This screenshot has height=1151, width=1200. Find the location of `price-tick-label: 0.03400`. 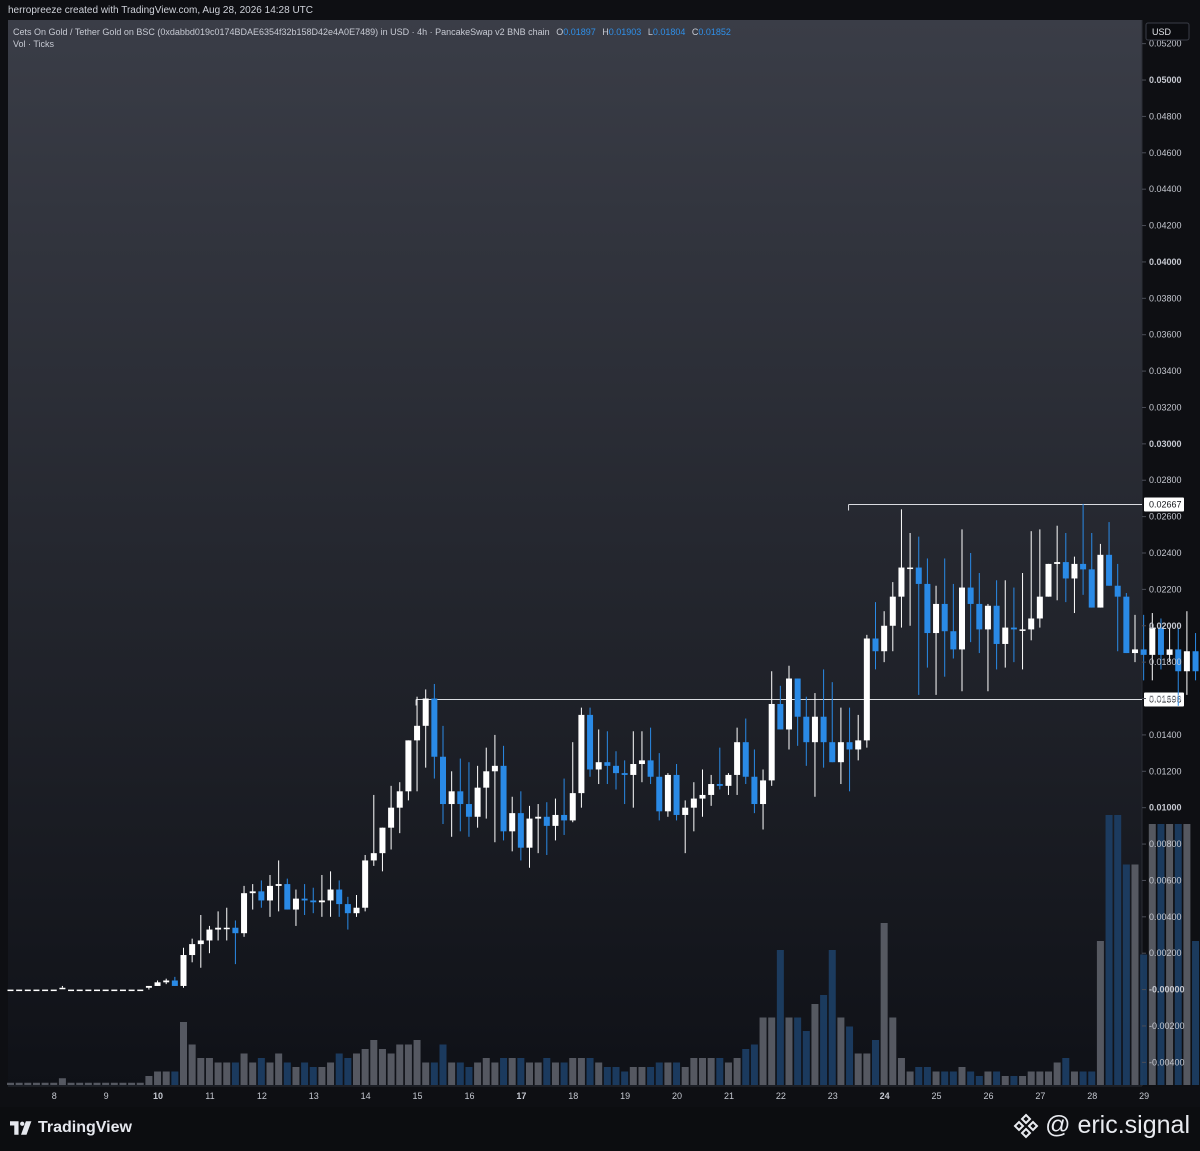

price-tick-label: 0.03400 is located at coordinates (1165, 371).